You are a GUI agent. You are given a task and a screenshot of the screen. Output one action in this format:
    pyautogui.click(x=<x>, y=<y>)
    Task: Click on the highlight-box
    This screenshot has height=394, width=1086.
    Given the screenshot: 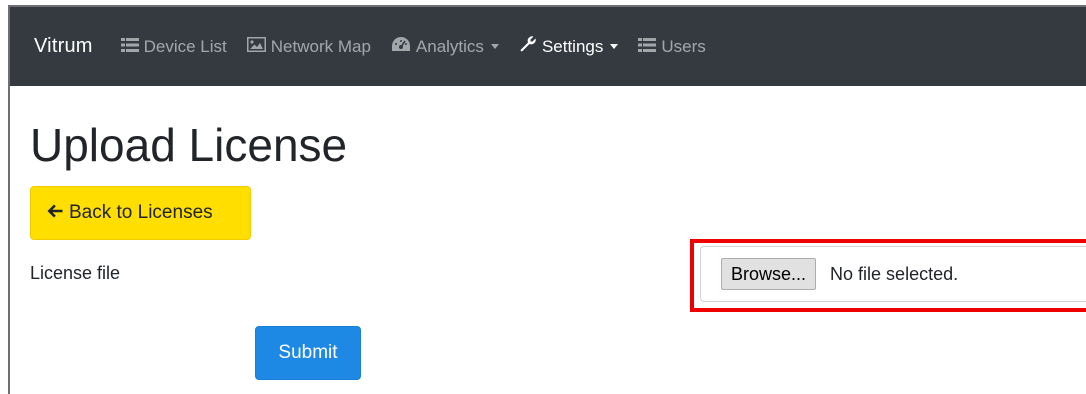 What is the action you would take?
    pyautogui.click(x=888, y=275)
    